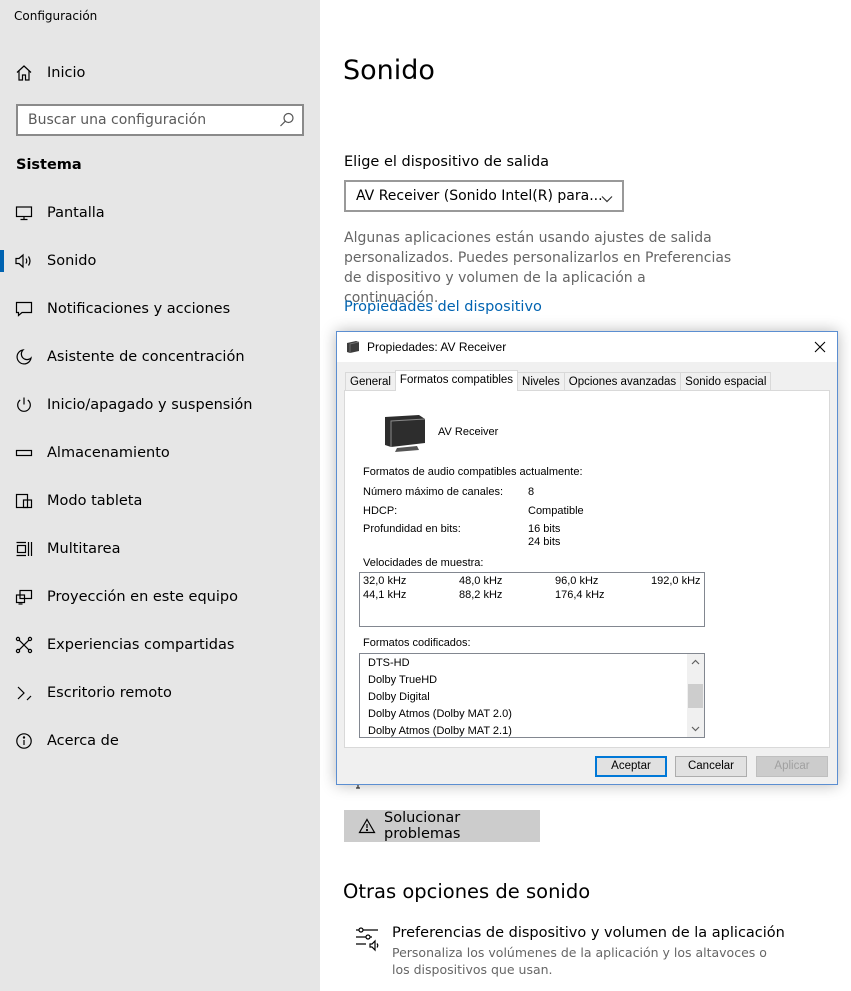 This screenshot has height=991, width=851. Describe the element at coordinates (631, 766) in the screenshot. I see `ok-button: Aceptar` at that location.